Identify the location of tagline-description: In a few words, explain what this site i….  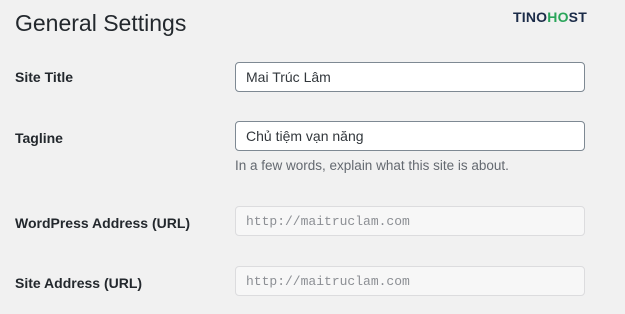
(372, 165).